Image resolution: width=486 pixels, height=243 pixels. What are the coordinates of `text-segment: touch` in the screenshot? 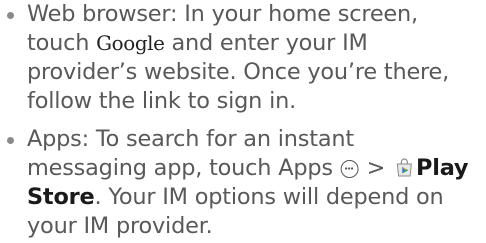 It's located at (62, 43).